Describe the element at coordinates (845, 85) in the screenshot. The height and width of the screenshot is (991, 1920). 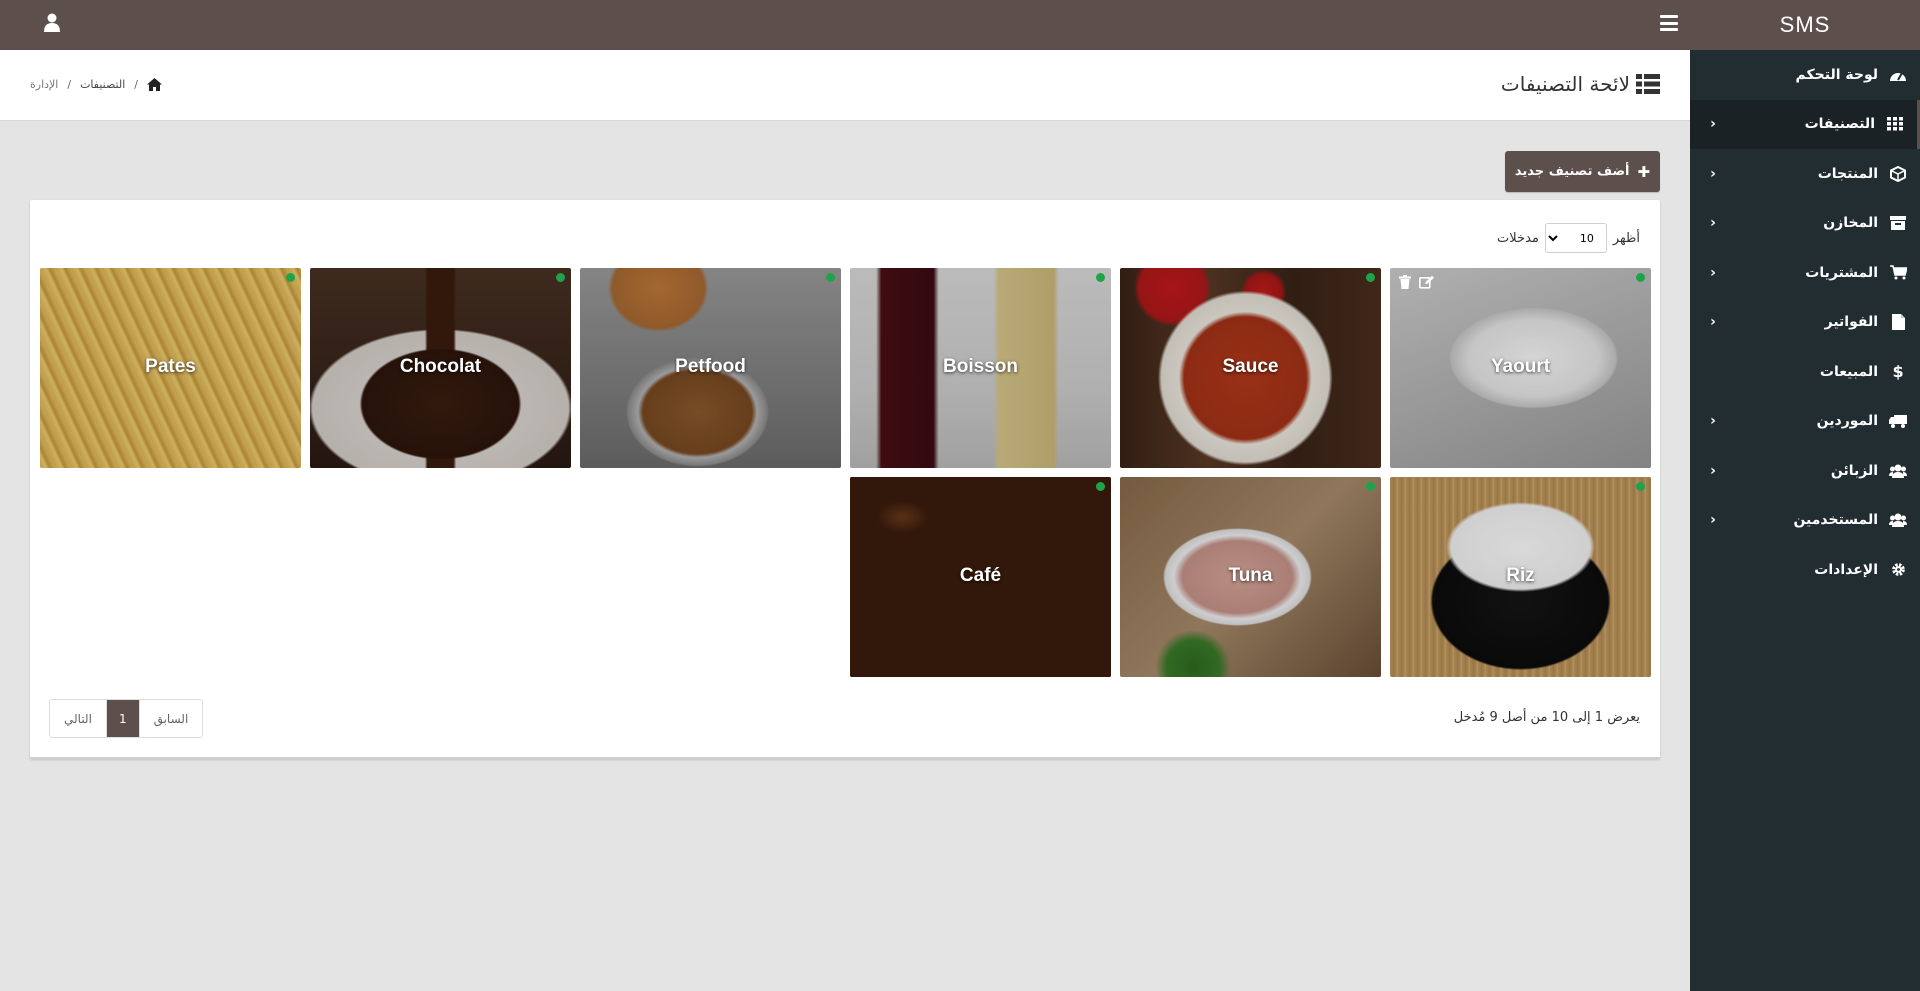
I see `content-header: لائحة التصنيفات / التصنيفات / الإدارة` at that location.